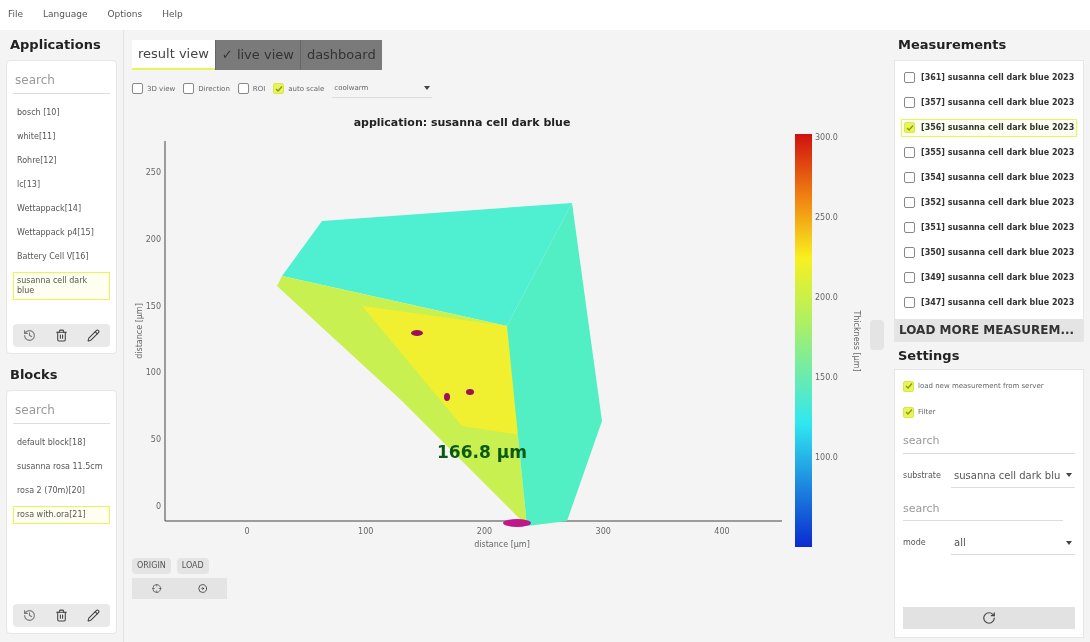  Describe the element at coordinates (998, 202) in the screenshot. I see `measurement-label: [352] susanna cell dark blue 2023` at that location.